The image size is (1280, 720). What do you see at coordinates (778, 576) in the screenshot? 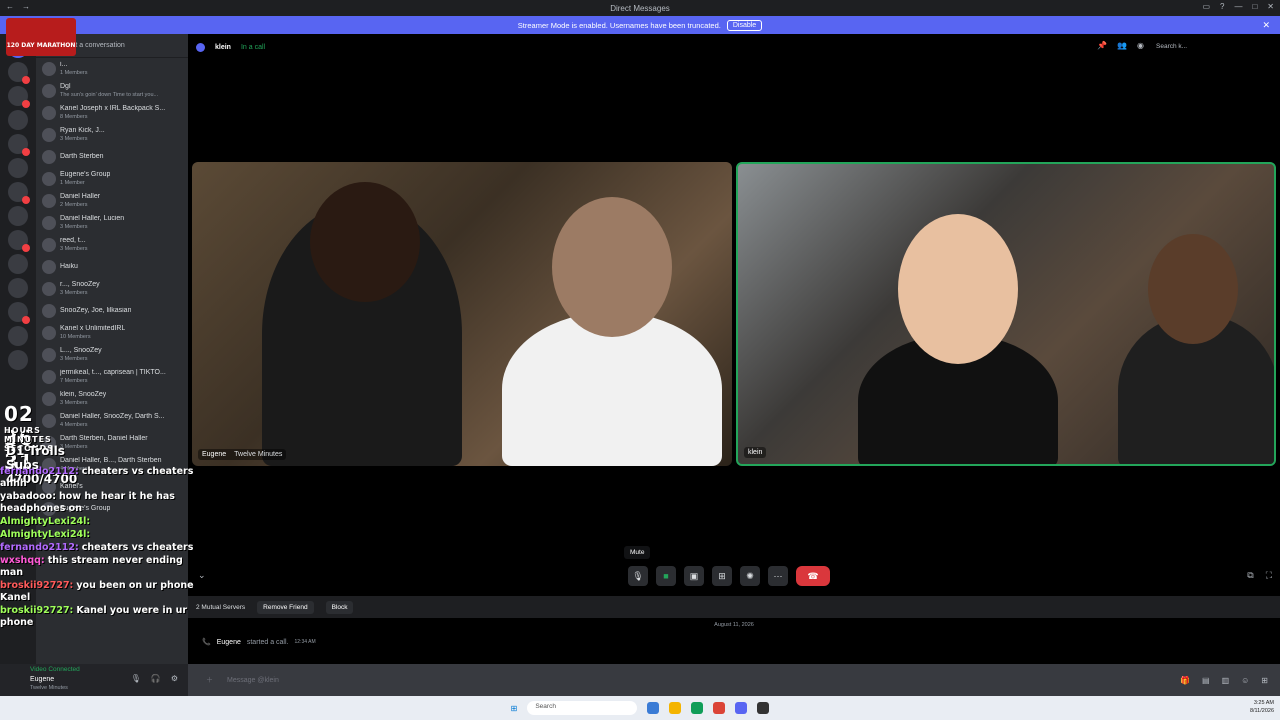
I see `more-options-button: ⋯` at bounding box center [778, 576].